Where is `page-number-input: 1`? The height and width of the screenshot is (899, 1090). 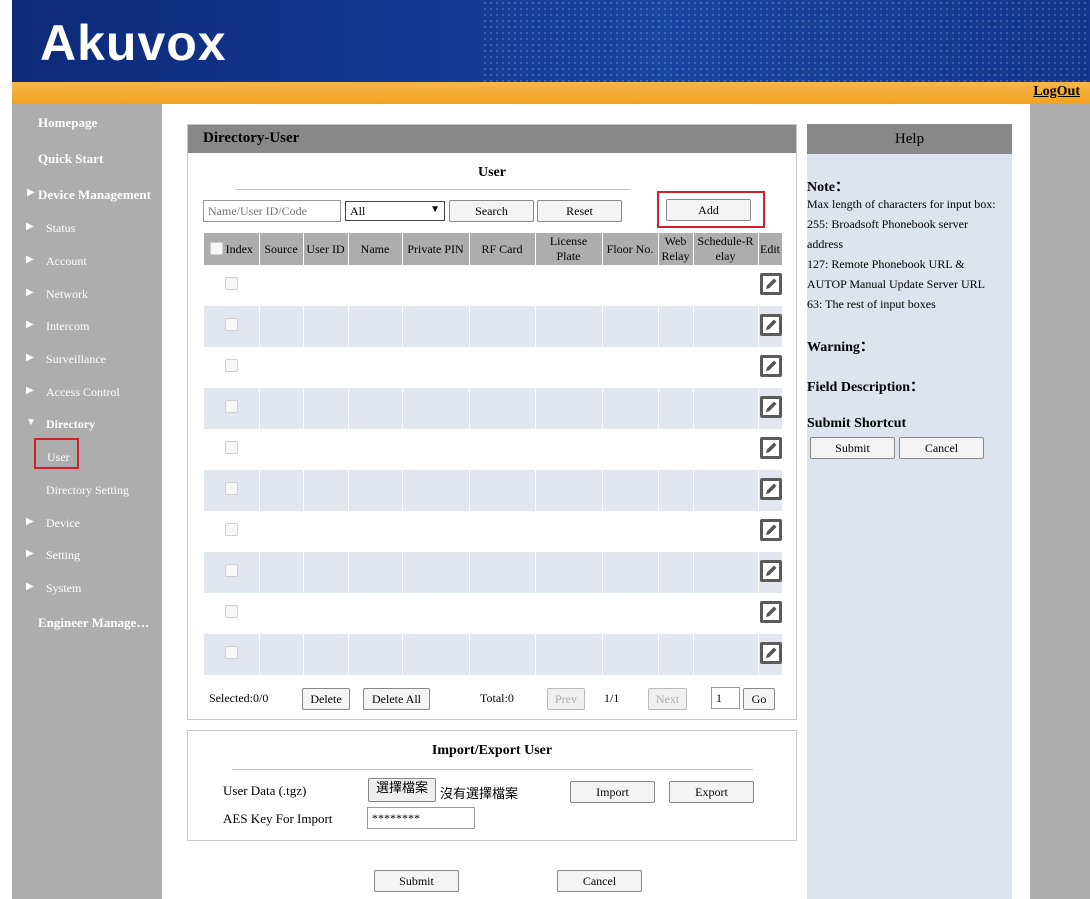
page-number-input: 1 is located at coordinates (725, 698).